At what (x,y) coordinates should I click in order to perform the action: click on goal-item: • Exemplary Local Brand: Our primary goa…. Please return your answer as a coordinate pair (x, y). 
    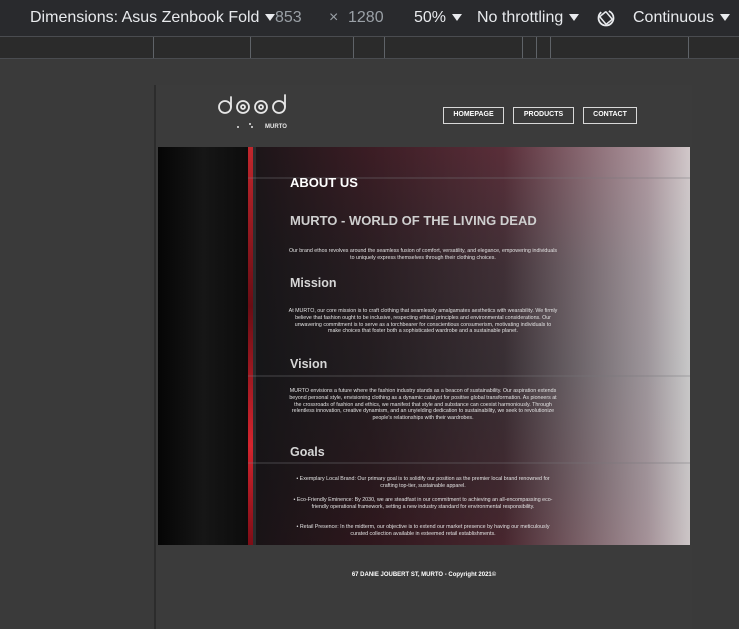
    Looking at the image, I should click on (423, 482).